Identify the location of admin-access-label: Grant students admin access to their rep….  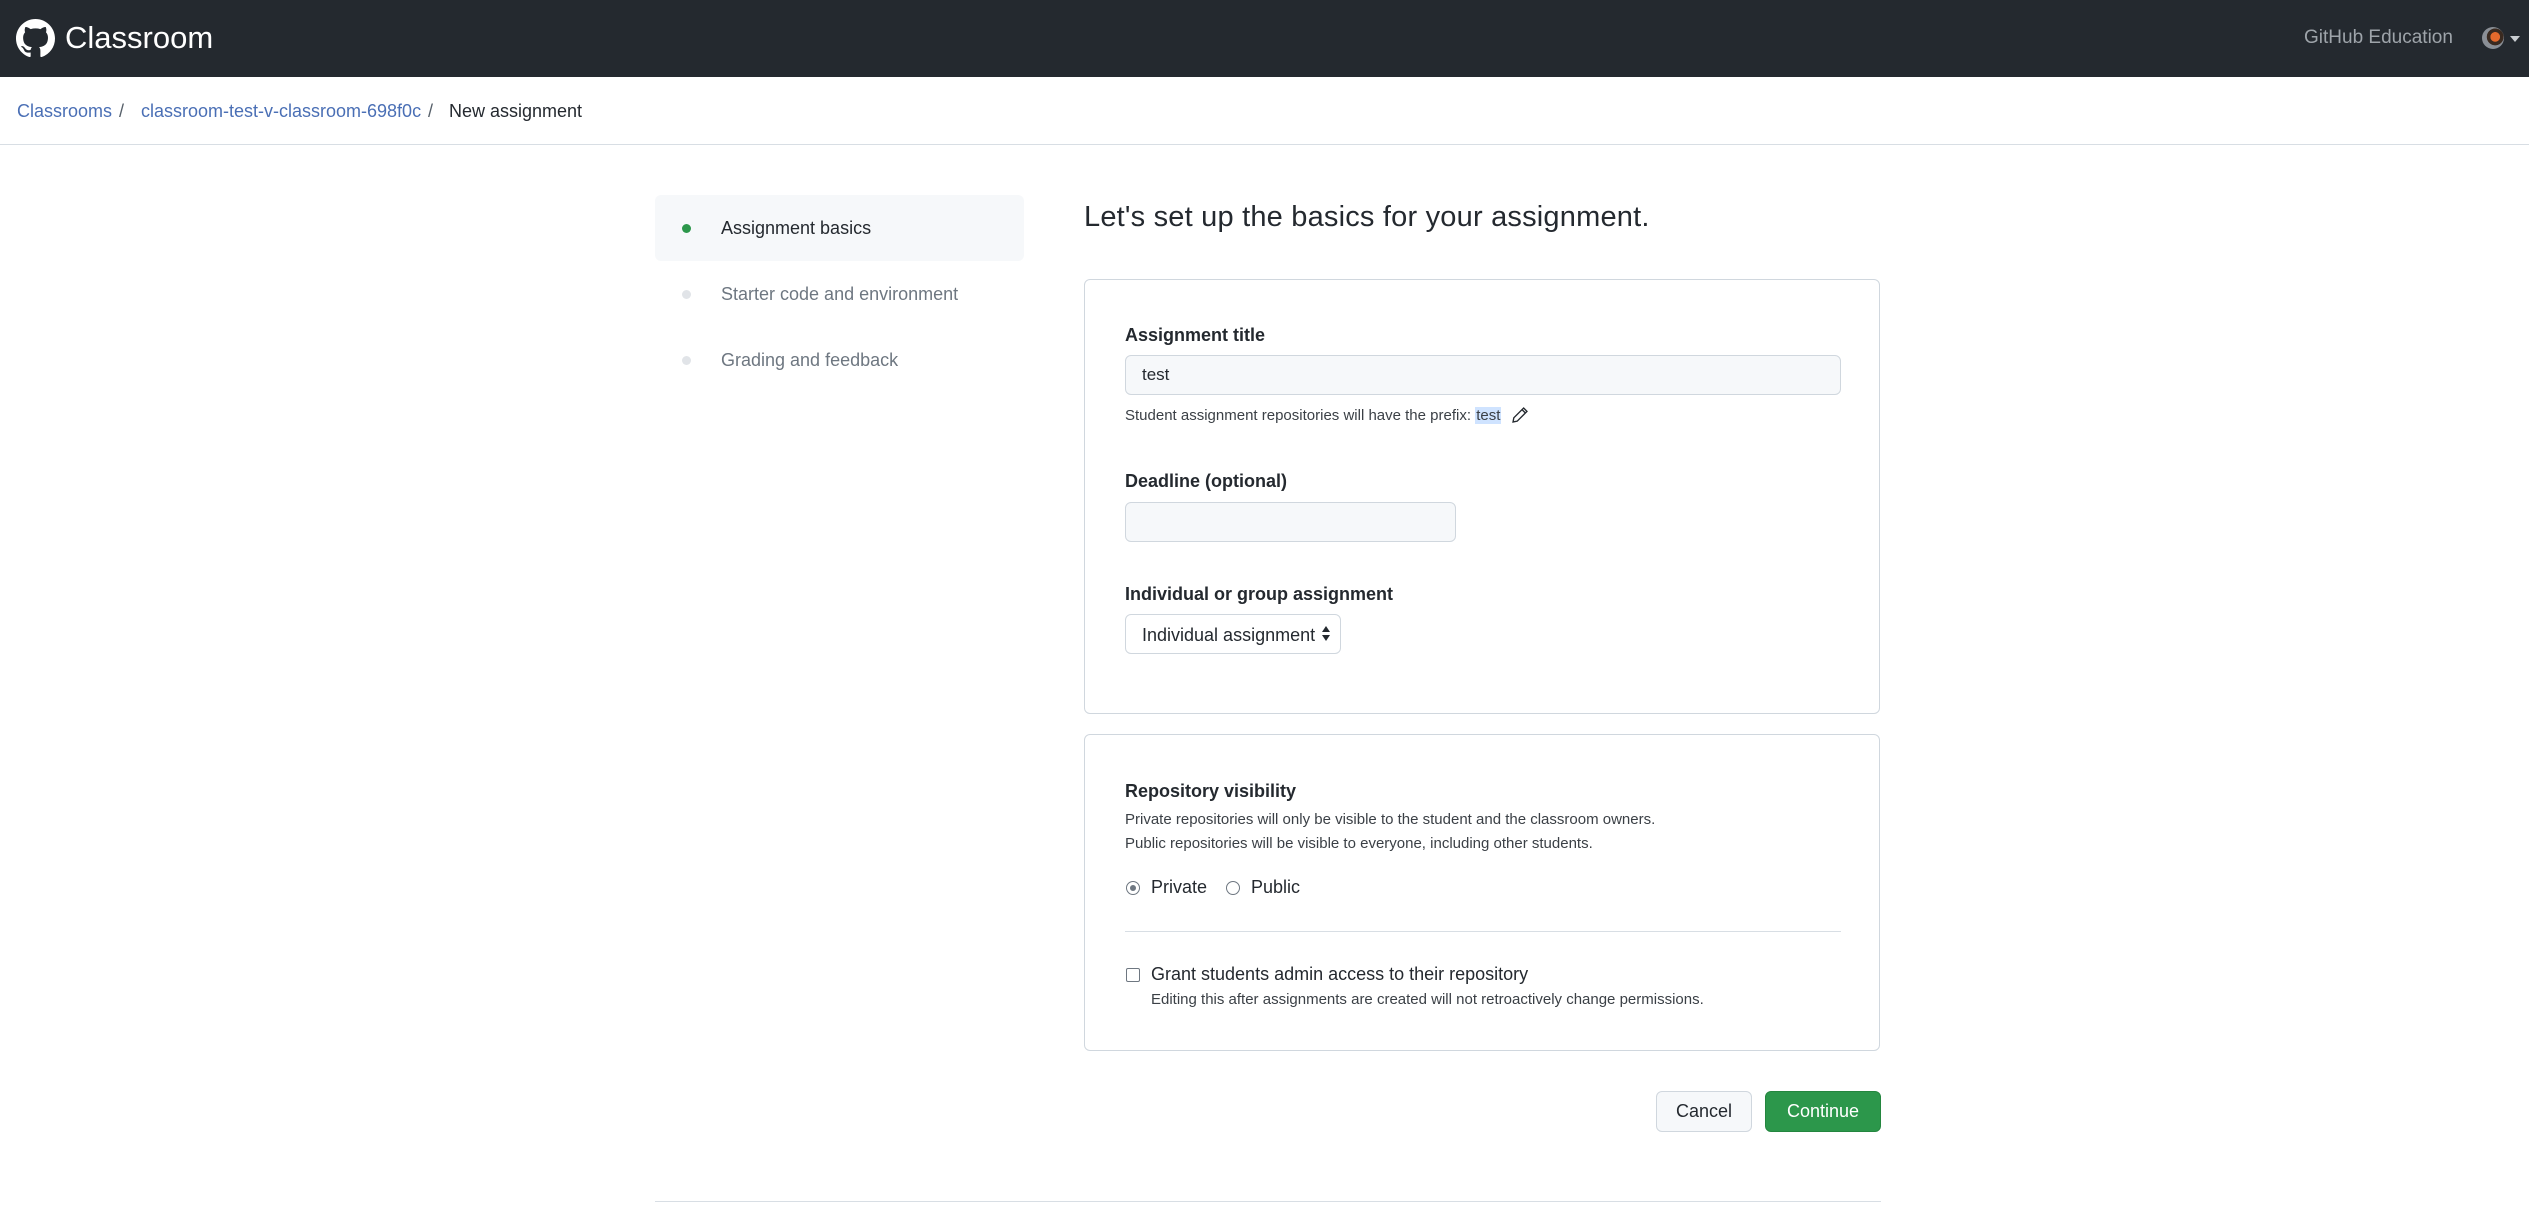
(1339, 974).